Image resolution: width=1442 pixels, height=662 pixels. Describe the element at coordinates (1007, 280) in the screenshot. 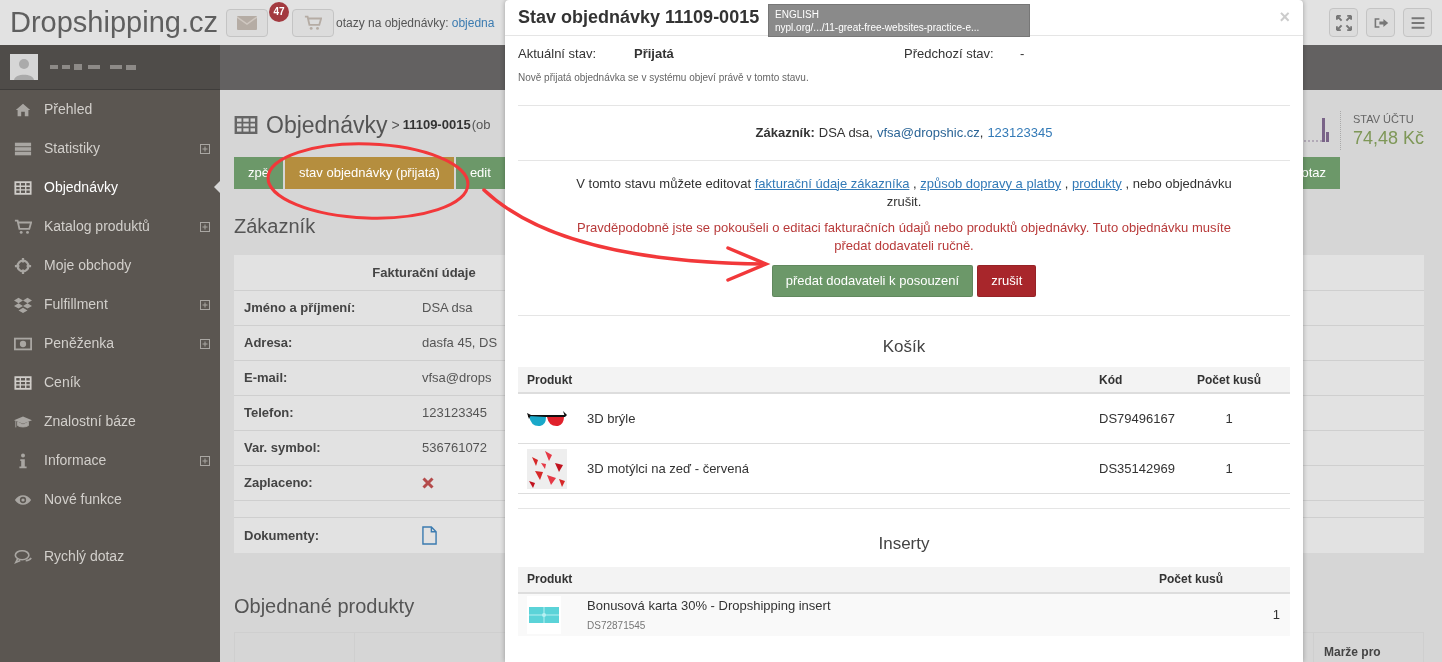

I see `cancel-button: zrušit` at that location.